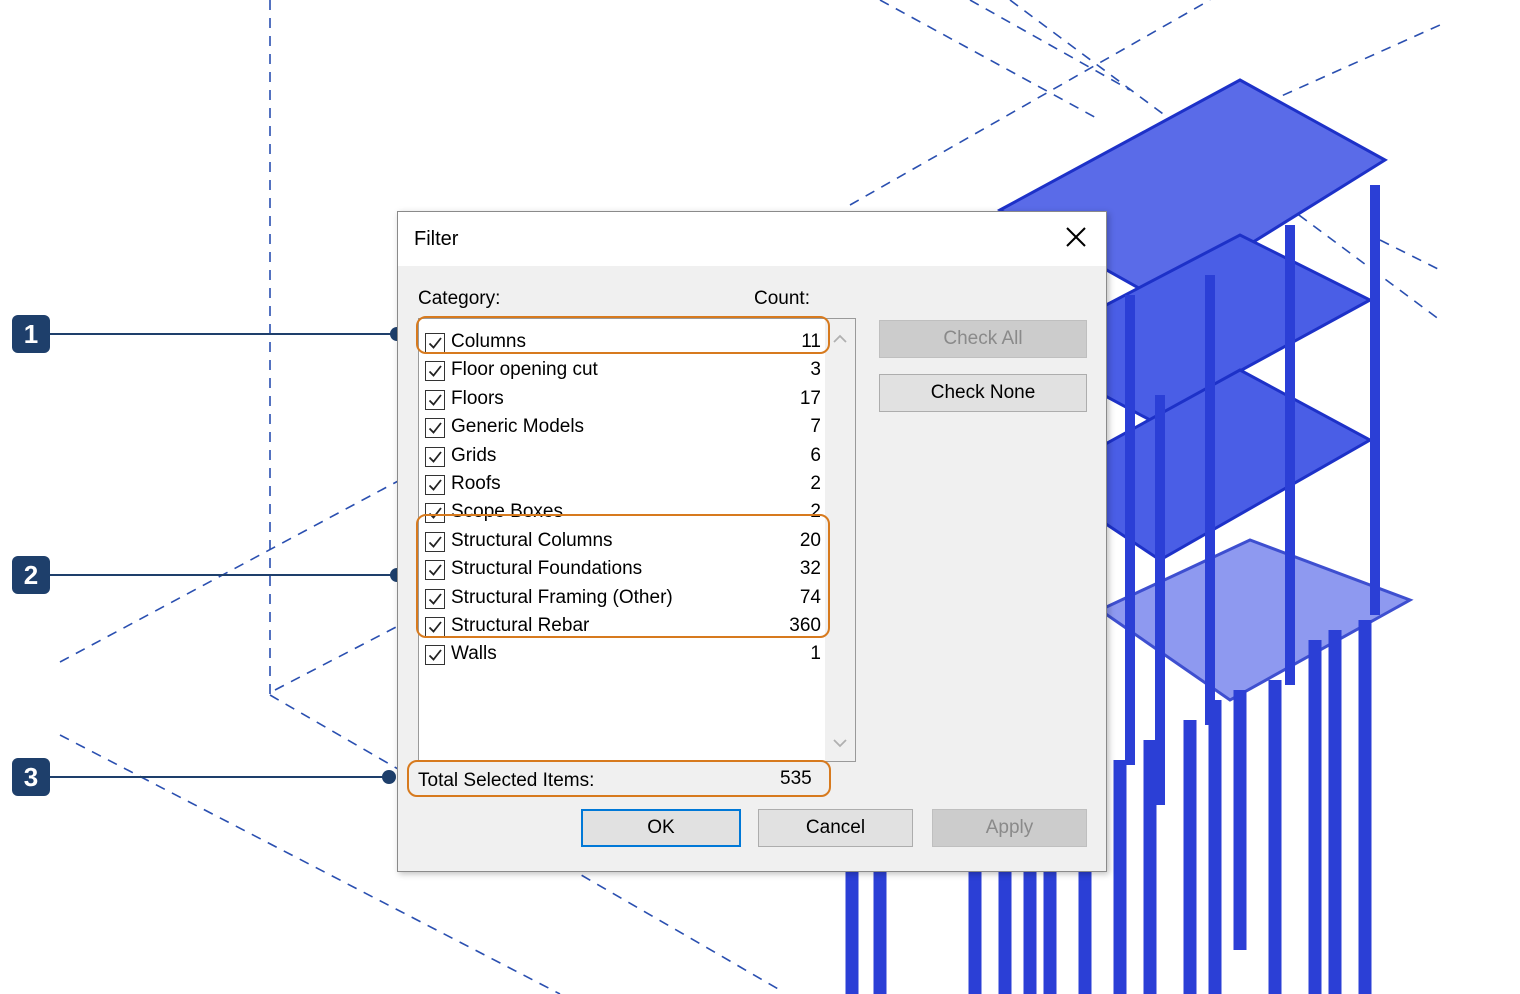  What do you see at coordinates (436, 239) in the screenshot?
I see `dialog-title: Filter` at bounding box center [436, 239].